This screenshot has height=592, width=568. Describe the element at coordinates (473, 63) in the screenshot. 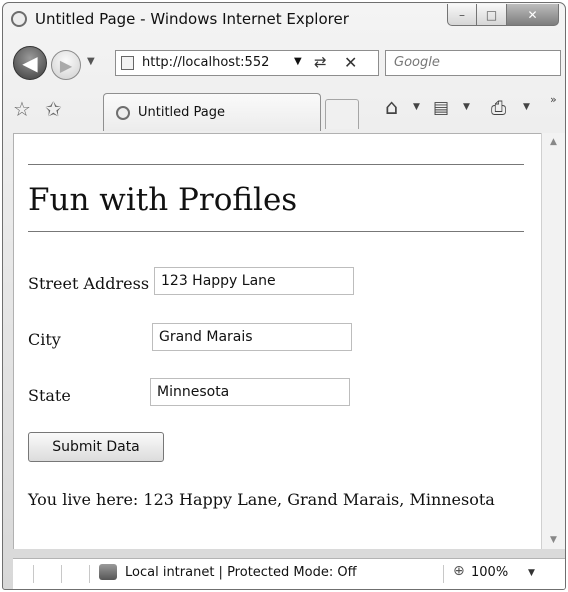

I see `search-box: Google` at that location.